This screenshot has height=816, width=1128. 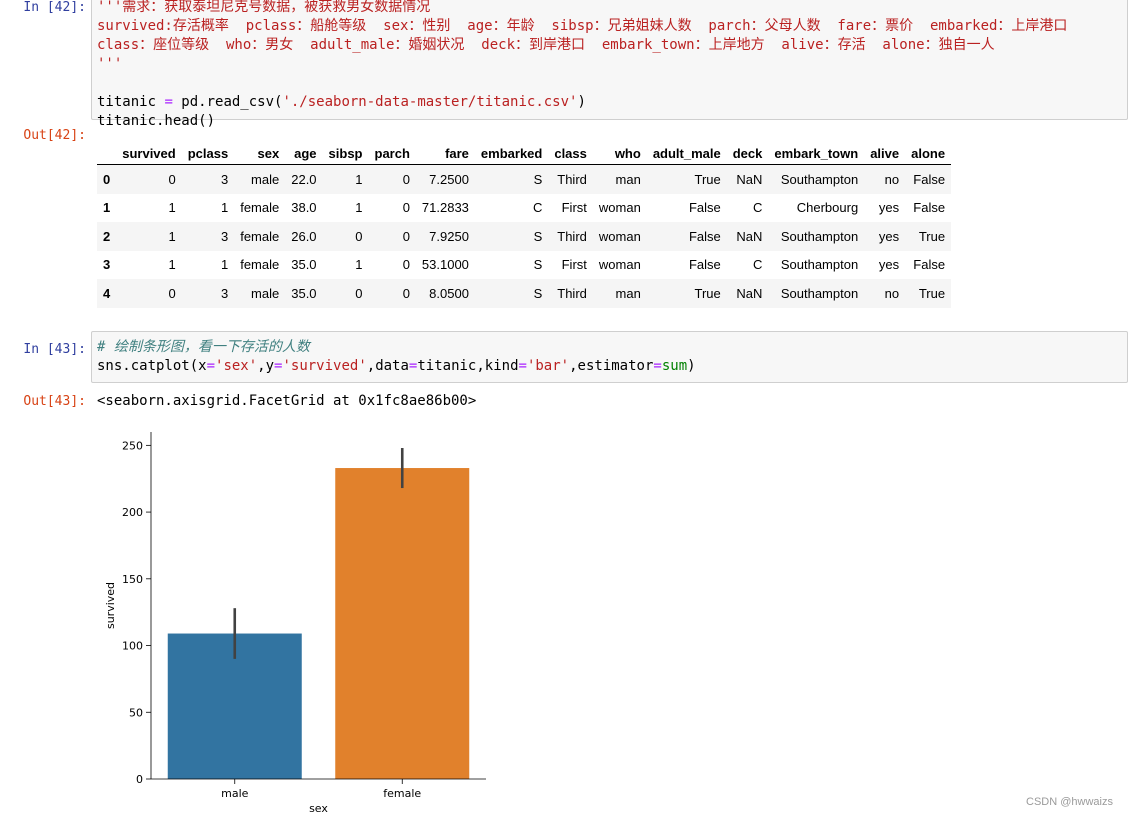 What do you see at coordinates (304, 293) in the screenshot?
I see `table-cell: 35.0` at bounding box center [304, 293].